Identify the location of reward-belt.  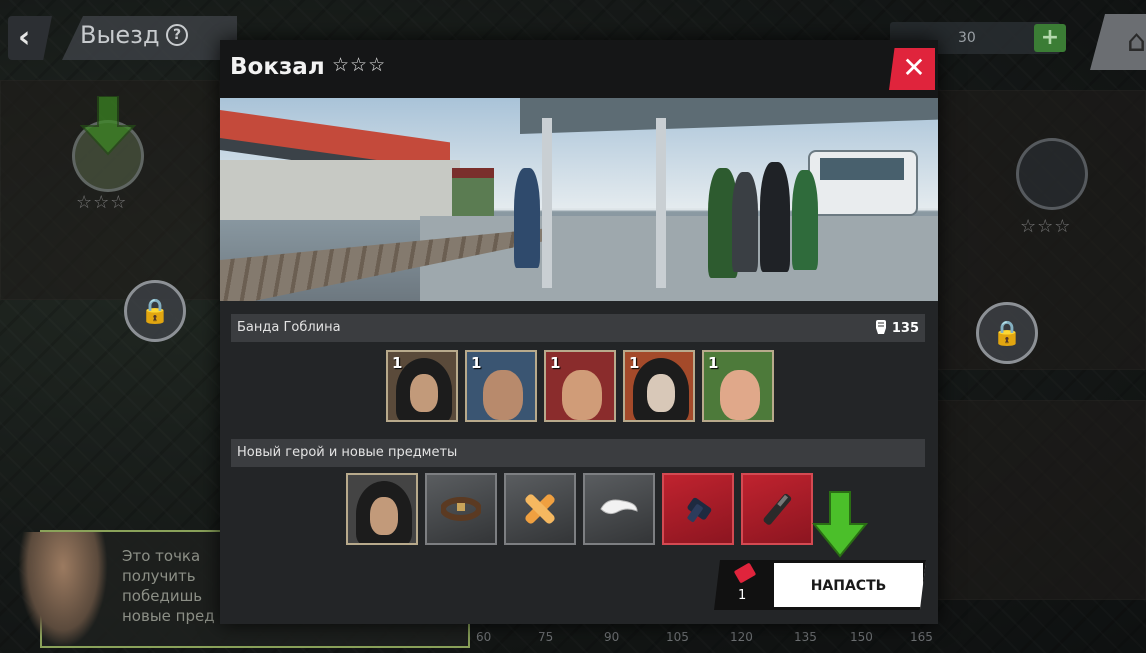
(461, 509).